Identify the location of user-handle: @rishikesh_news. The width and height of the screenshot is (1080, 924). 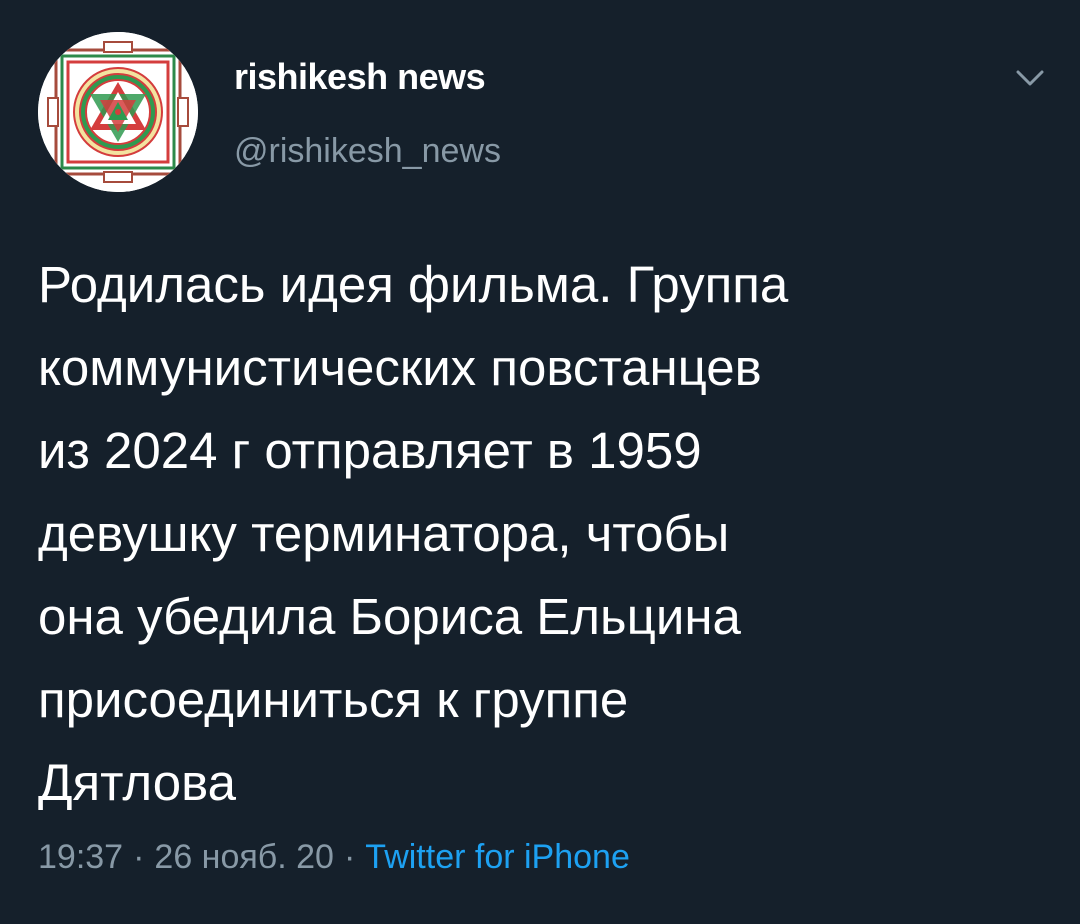
(367, 151).